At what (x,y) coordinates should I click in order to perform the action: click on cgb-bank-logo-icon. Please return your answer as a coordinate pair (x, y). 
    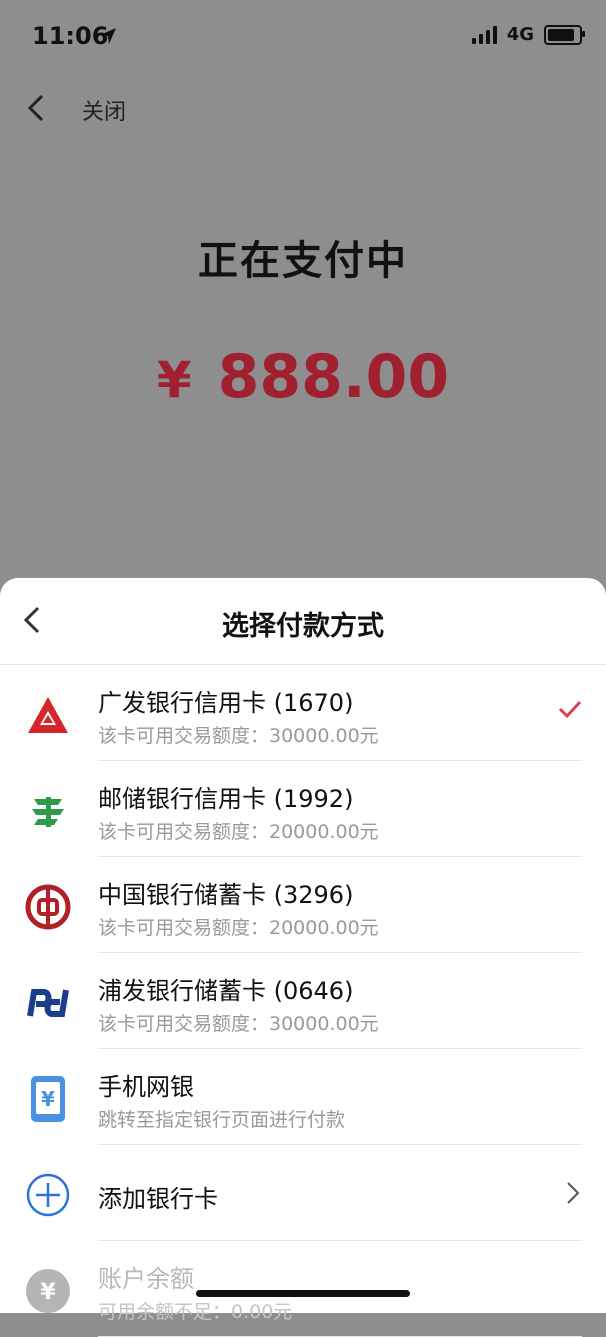
    Looking at the image, I should click on (48, 715).